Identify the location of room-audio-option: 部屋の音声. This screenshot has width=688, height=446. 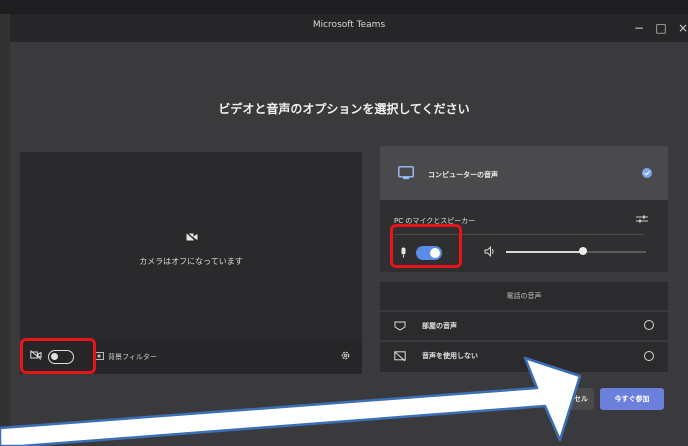
(524, 326).